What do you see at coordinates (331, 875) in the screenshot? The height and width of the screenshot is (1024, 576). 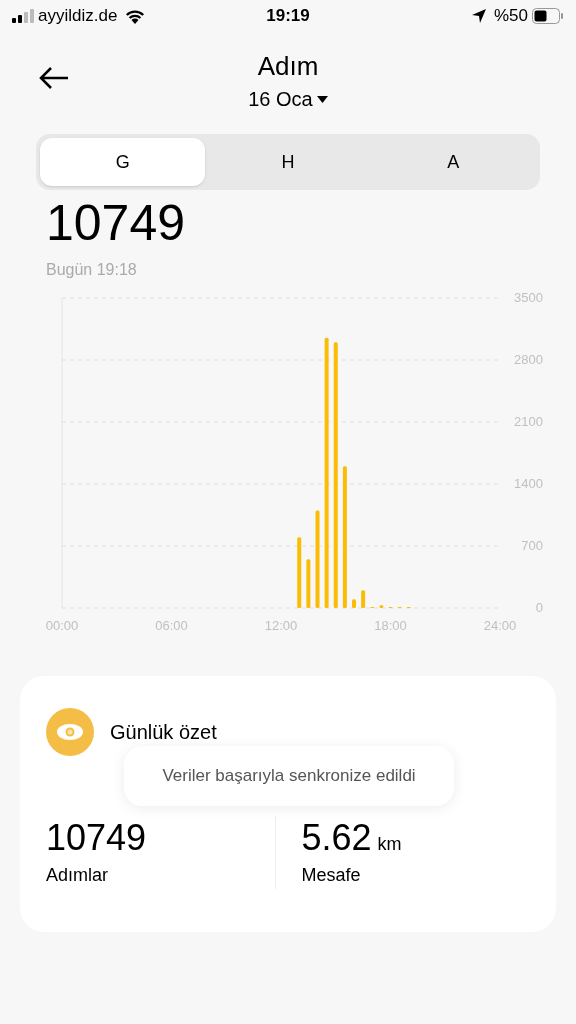 I see `stat-label: Mesafe` at bounding box center [331, 875].